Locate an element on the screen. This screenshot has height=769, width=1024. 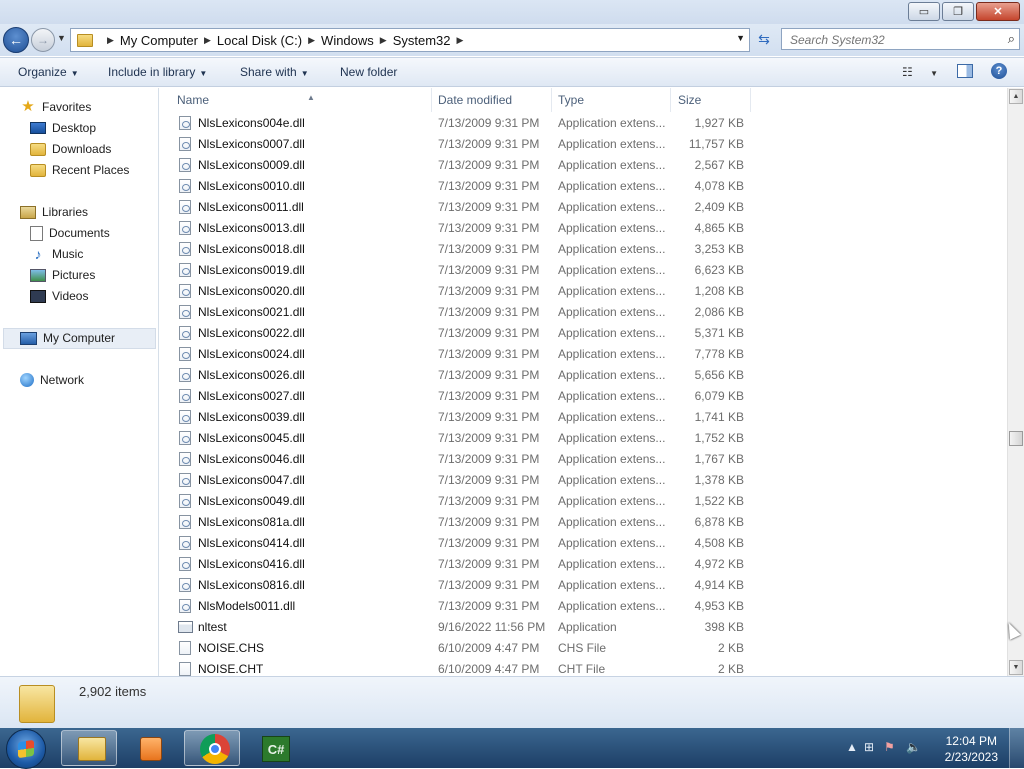
show-desktop-button is located at coordinates (1016, 748).